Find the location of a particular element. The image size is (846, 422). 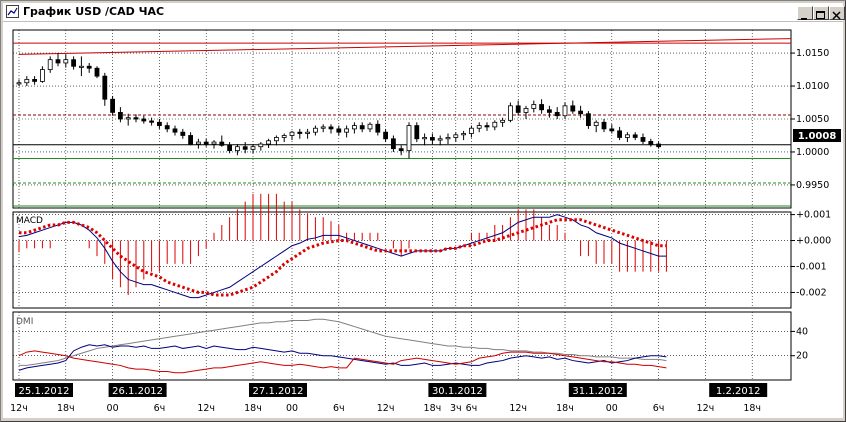

date-badge-label: 1.2.2012 is located at coordinates (738, 391).